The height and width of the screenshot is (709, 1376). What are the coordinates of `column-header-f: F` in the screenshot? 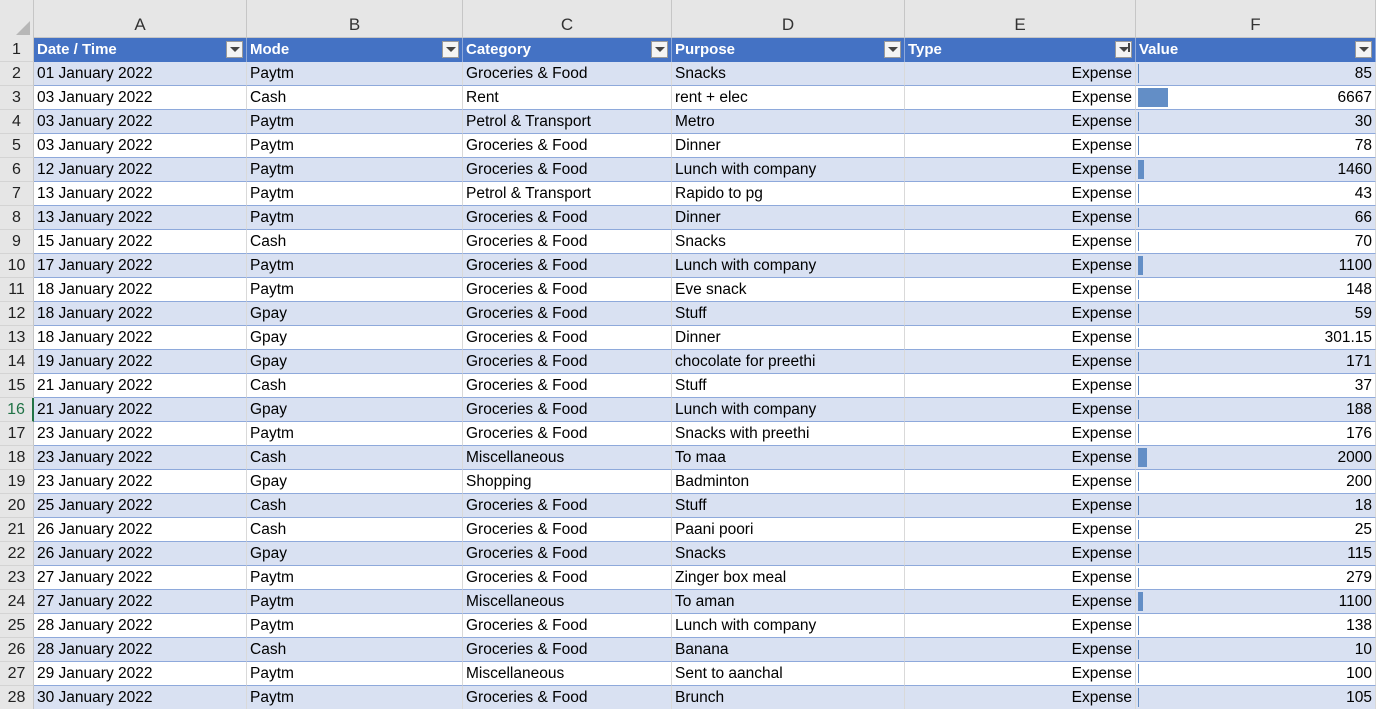 It's located at (1256, 19).